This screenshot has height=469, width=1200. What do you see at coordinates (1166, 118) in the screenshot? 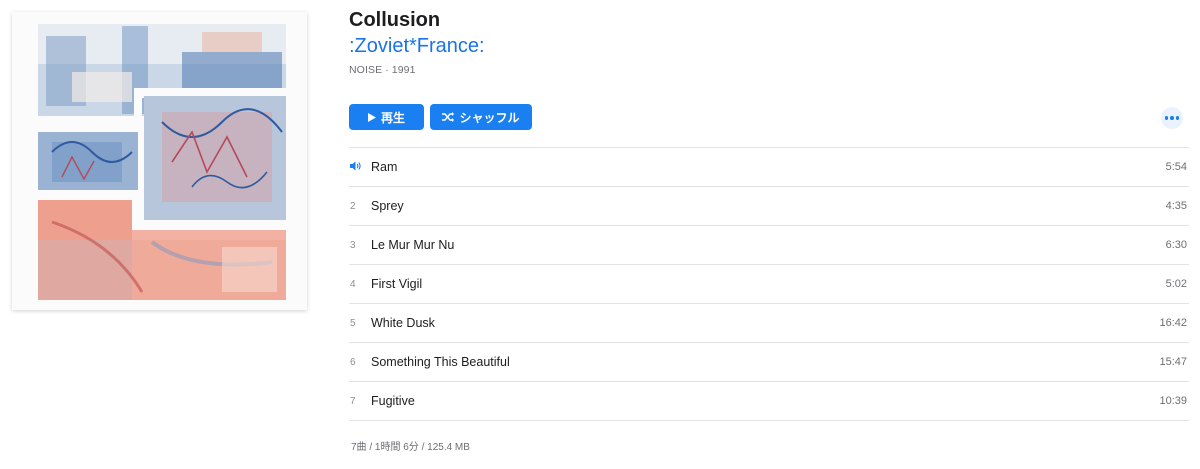
I see `ellipsis-icon` at bounding box center [1166, 118].